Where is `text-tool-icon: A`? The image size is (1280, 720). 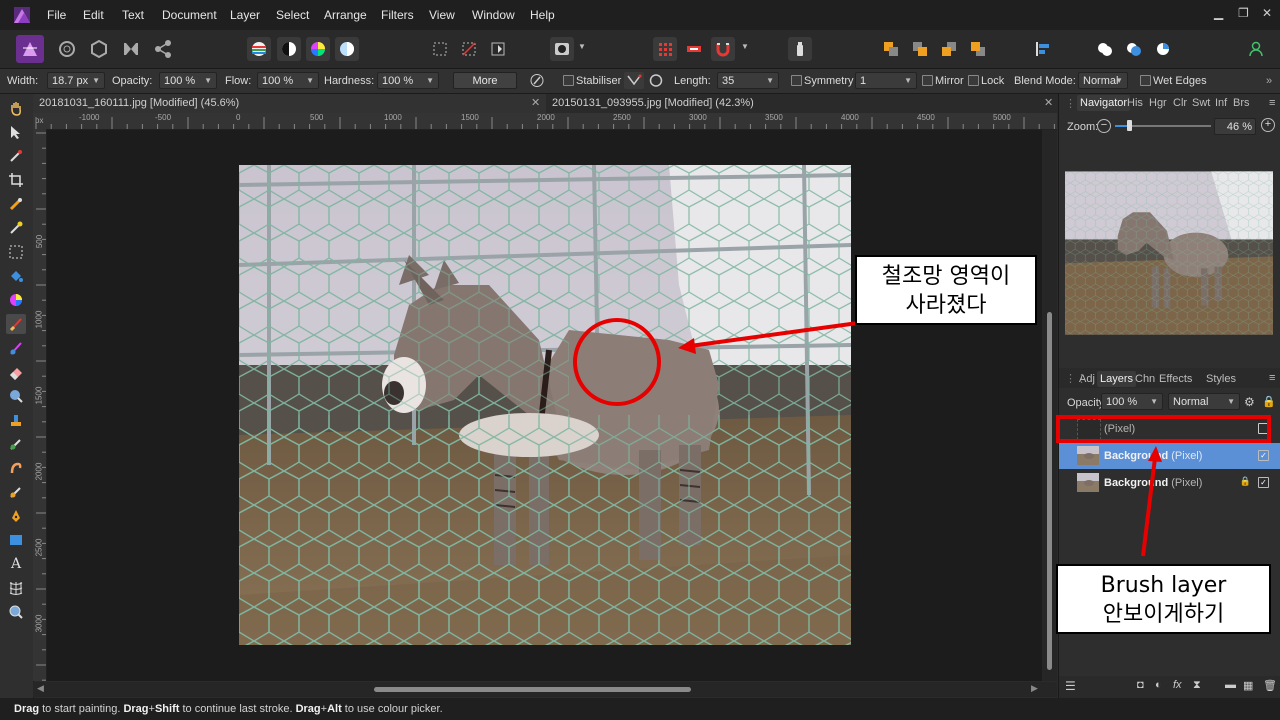
text-tool-icon: A is located at coordinates (16, 564).